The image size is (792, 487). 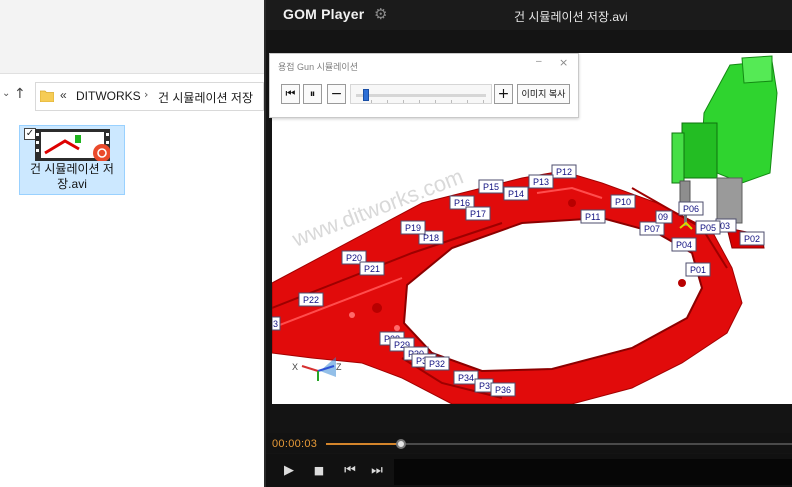 I want to click on player-titlebar: GOM Player ⚙ 건 시뮬레이션 저장.avi, so click(x=529, y=15).